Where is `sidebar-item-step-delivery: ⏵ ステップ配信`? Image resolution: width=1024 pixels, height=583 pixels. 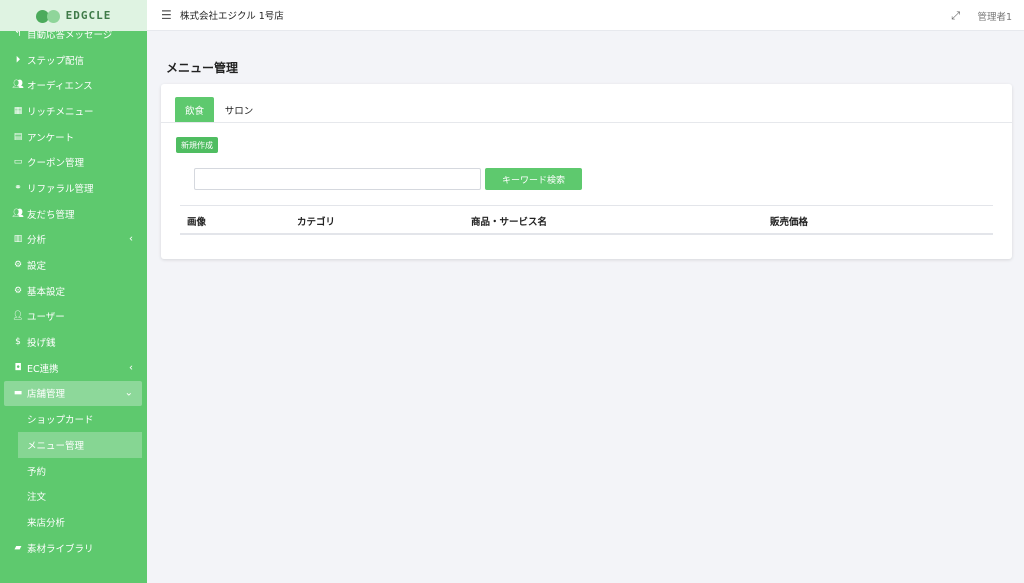 sidebar-item-step-delivery: ⏵ ステップ配信 is located at coordinates (73, 60).